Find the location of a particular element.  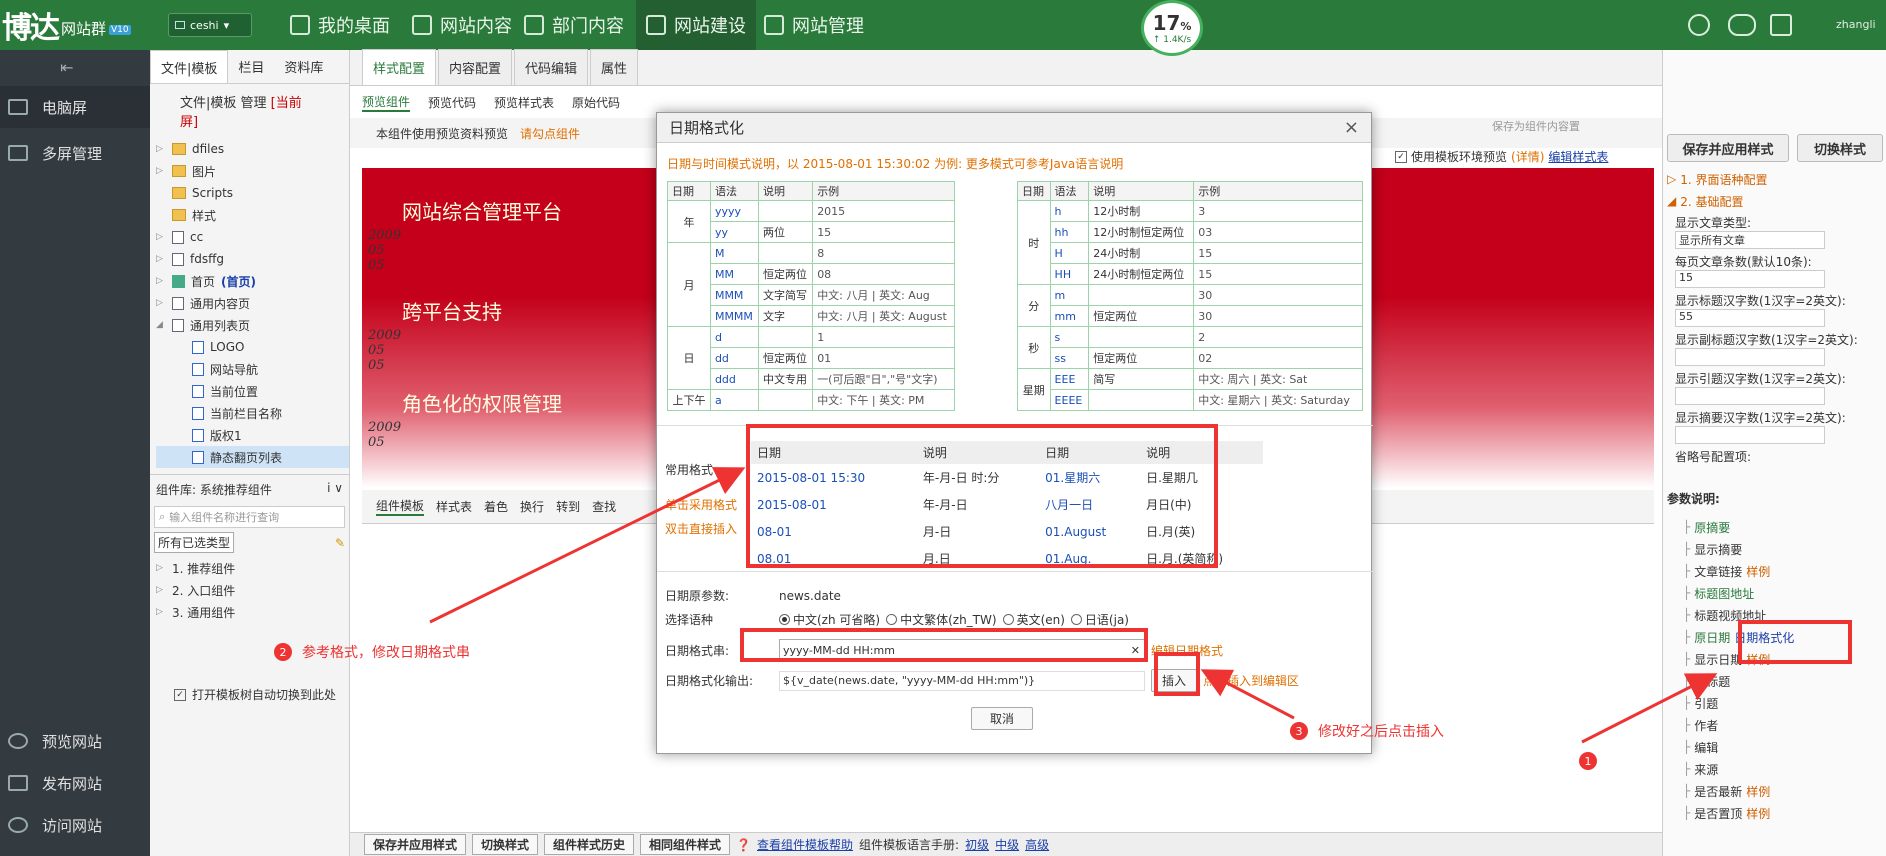

callout-2: 2 参考格式，修改日期格式串 is located at coordinates (372, 652).